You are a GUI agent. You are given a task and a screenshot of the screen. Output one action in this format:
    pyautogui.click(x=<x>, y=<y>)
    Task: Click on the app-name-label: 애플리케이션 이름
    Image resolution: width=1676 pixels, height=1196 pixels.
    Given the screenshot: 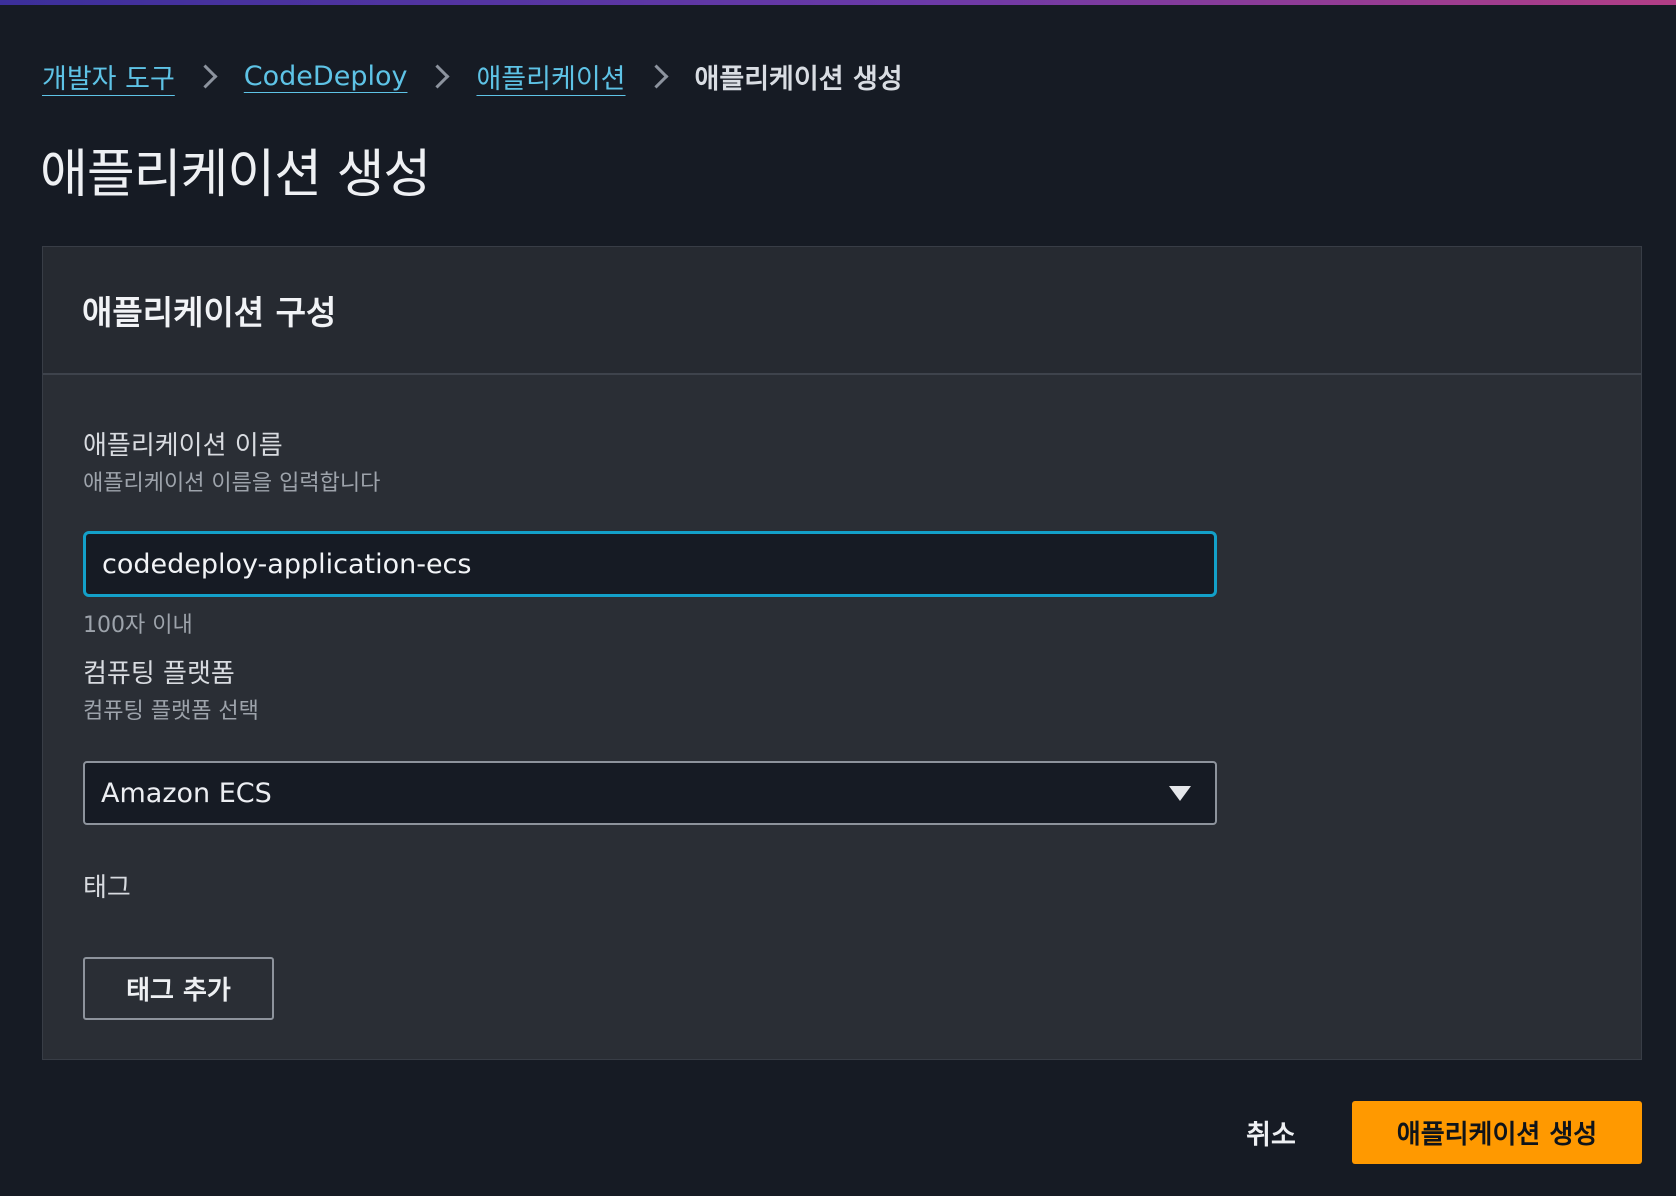 What is the action you would take?
    pyautogui.click(x=183, y=446)
    